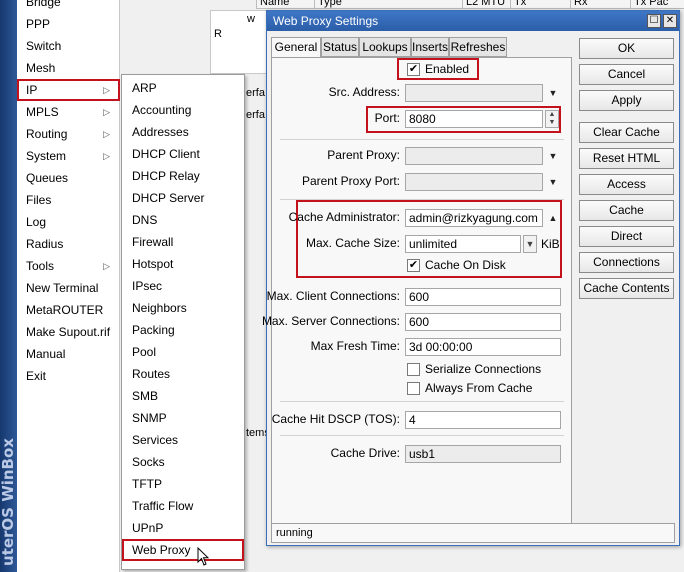  Describe the element at coordinates (68, 46) in the screenshot. I see `side-menu-item-switch: Switch` at that location.